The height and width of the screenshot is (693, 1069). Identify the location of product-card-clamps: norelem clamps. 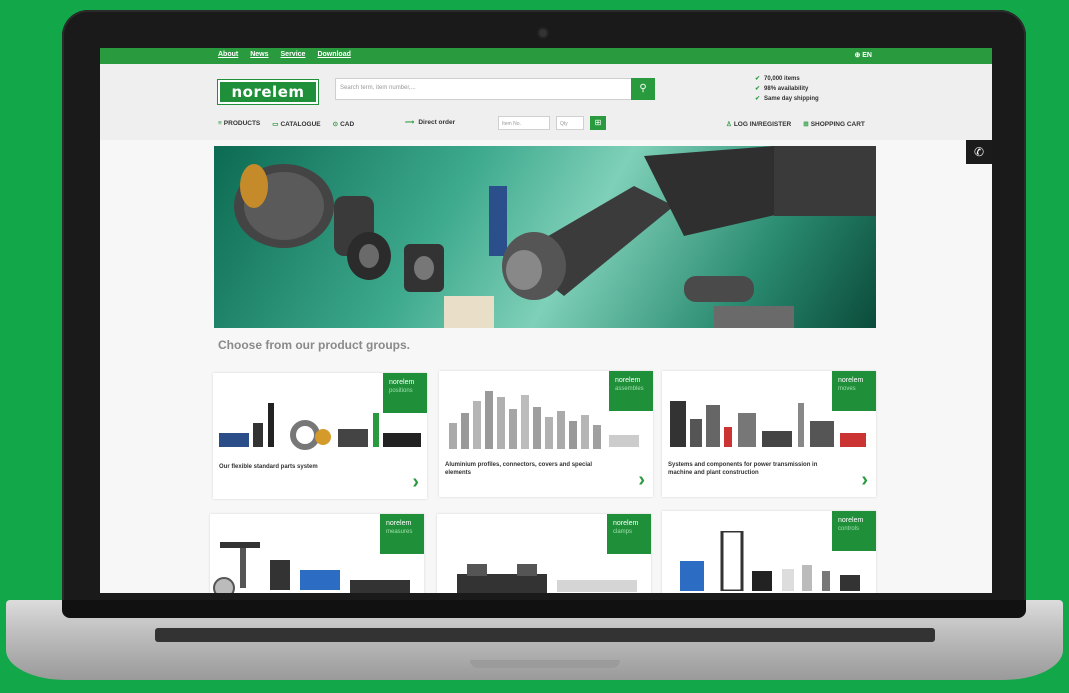
(544, 553).